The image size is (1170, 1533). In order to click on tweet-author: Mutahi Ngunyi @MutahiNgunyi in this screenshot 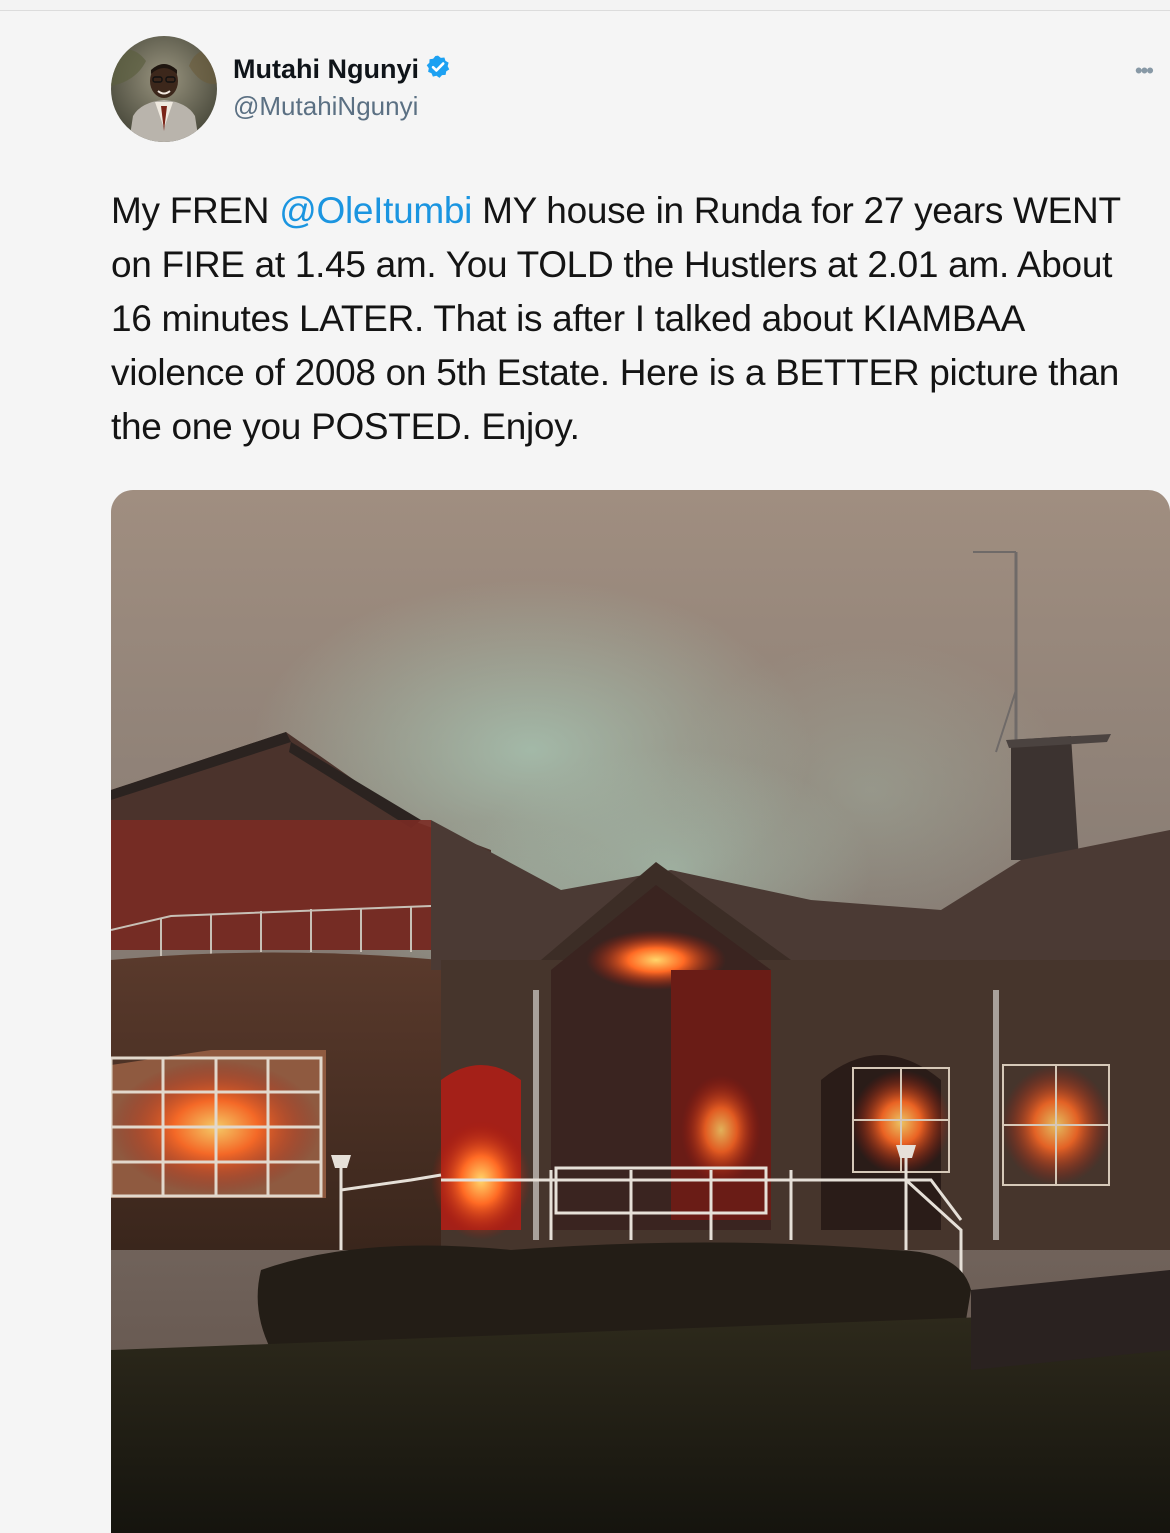, I will do `click(342, 88)`.